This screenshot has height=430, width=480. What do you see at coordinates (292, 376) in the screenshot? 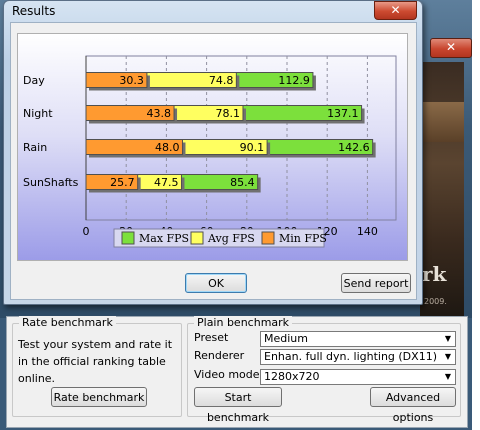
I see `video-mode-select-value: 1280x720` at bounding box center [292, 376].